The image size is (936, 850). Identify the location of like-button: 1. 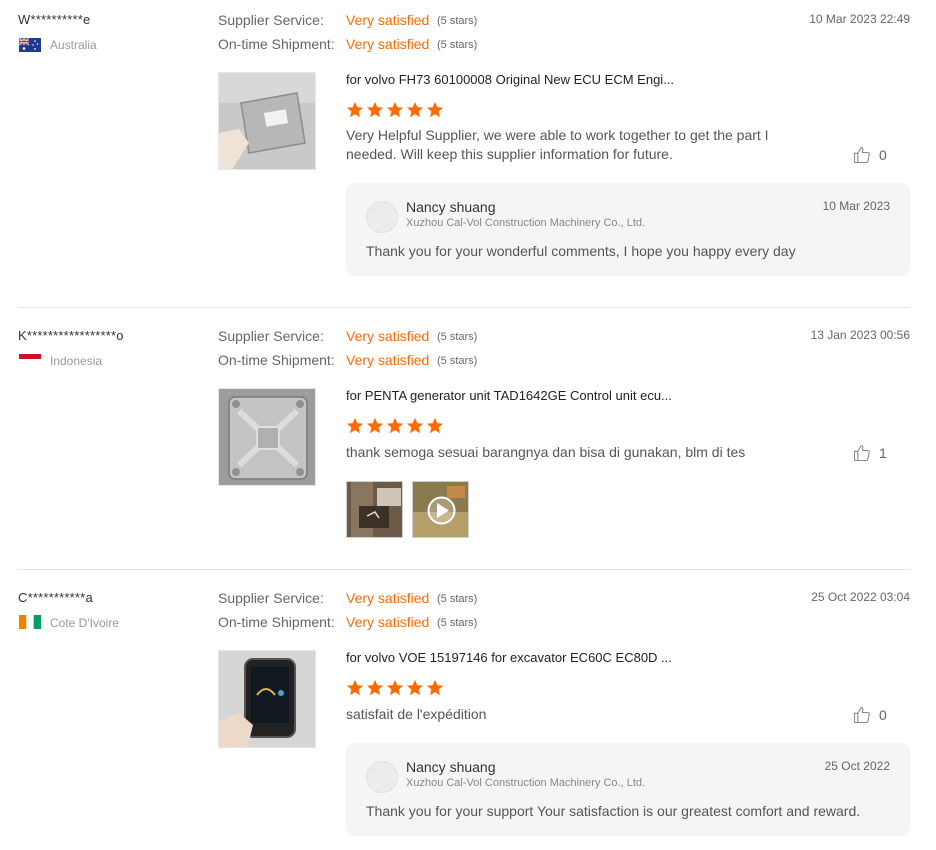
(869, 453).